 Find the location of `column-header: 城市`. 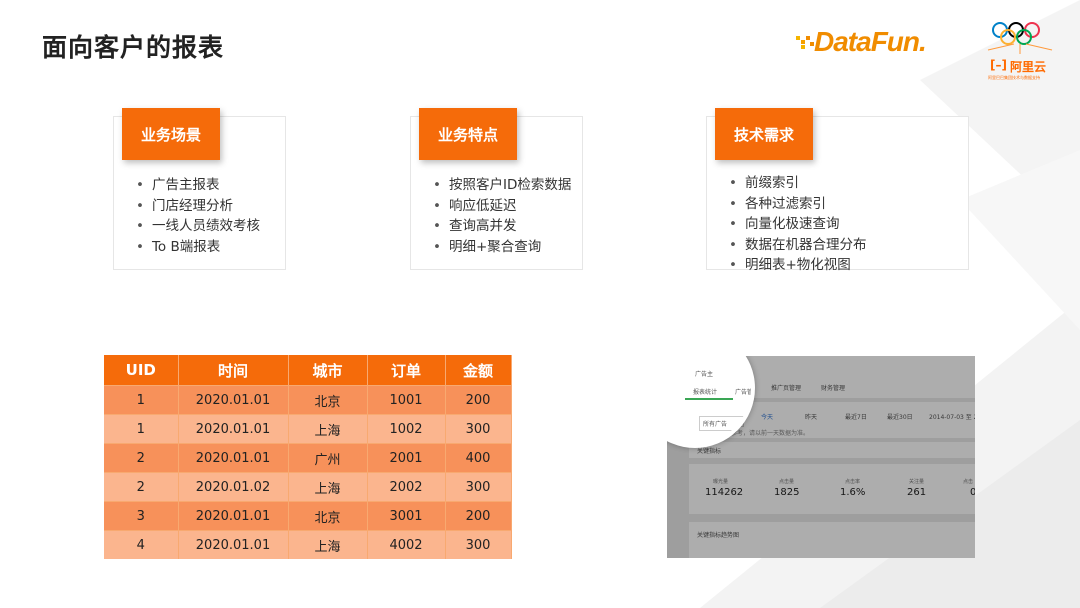

column-header: 城市 is located at coordinates (328, 370).